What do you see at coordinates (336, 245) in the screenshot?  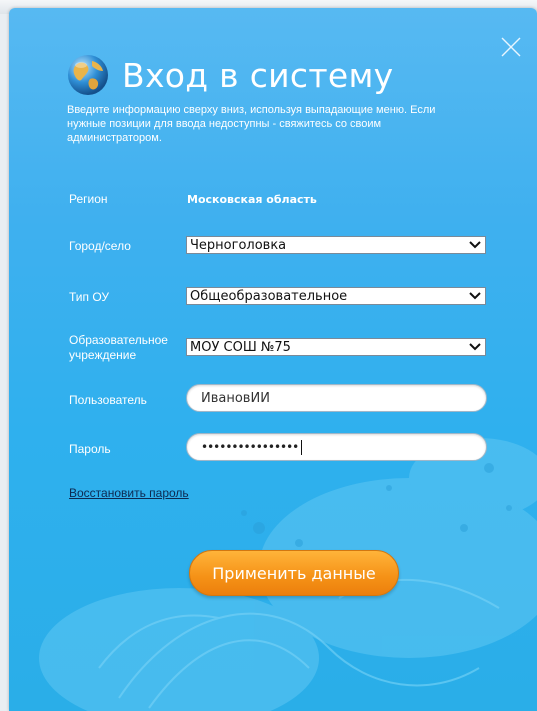 I see `city-select: Черноголовка` at bounding box center [336, 245].